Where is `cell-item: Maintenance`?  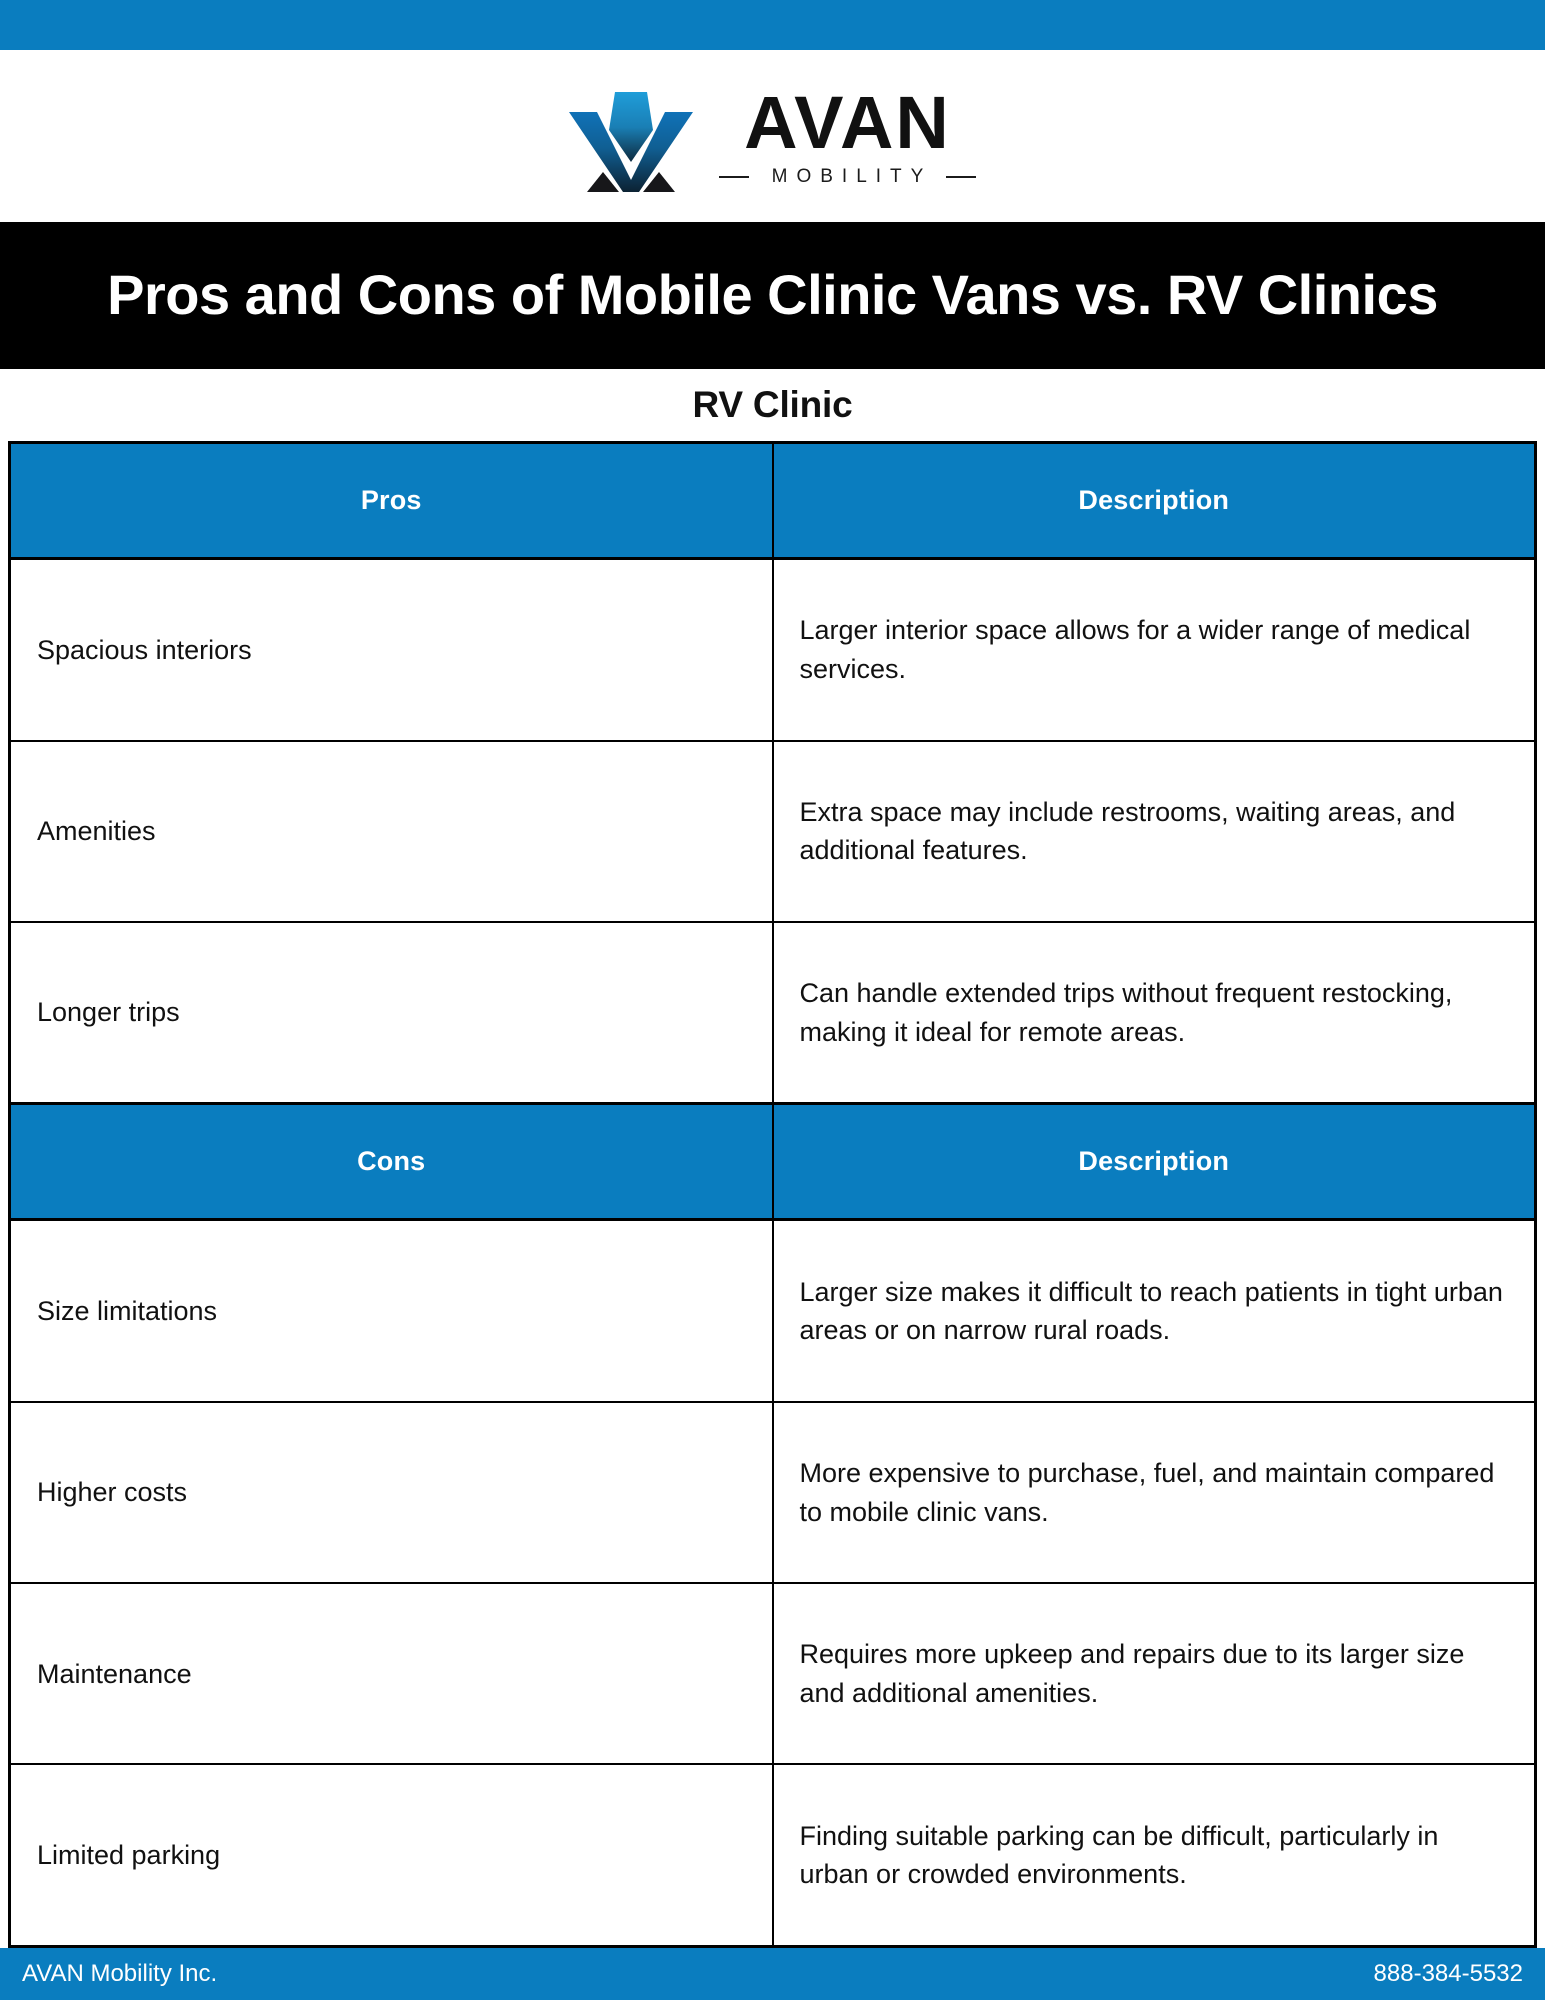
cell-item: Maintenance is located at coordinates (391, 1674).